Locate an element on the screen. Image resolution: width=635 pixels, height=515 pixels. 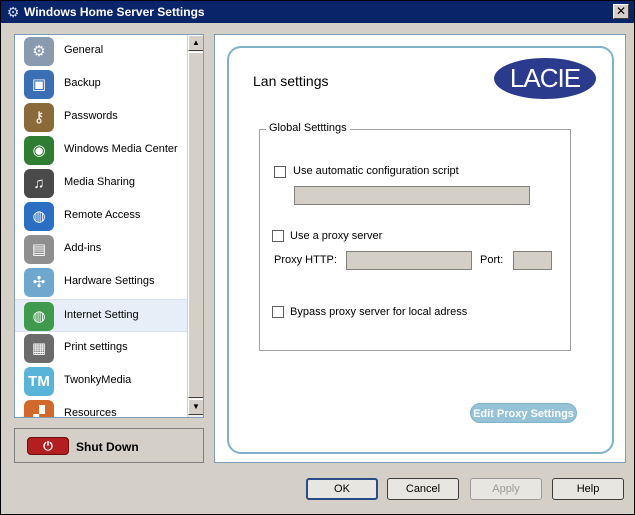
sidebar-item-label: Internet Setting is located at coordinates (101, 315).